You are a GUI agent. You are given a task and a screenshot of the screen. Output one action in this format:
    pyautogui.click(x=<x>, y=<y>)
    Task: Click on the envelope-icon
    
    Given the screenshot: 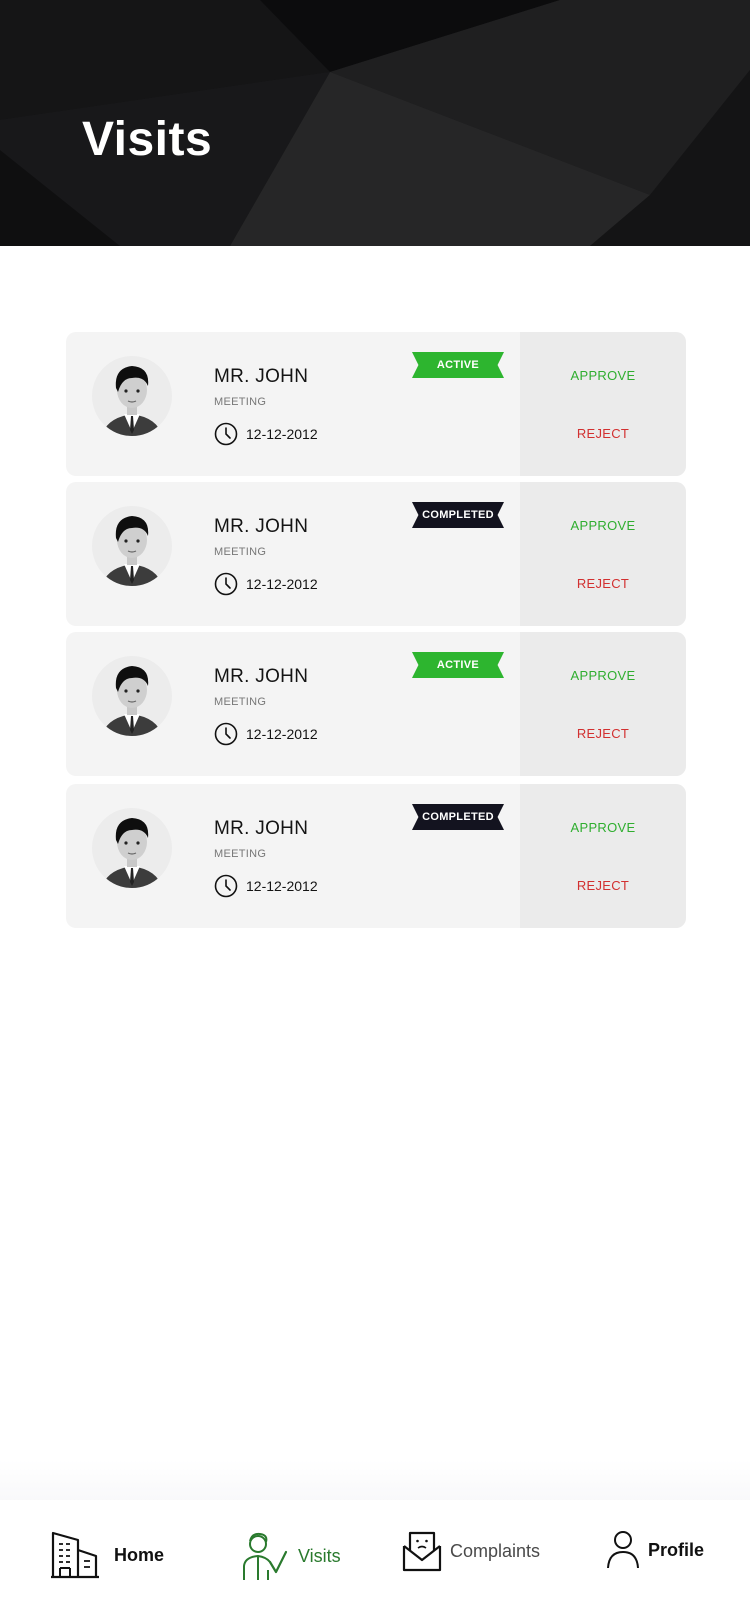 What is the action you would take?
    pyautogui.click(x=422, y=1551)
    